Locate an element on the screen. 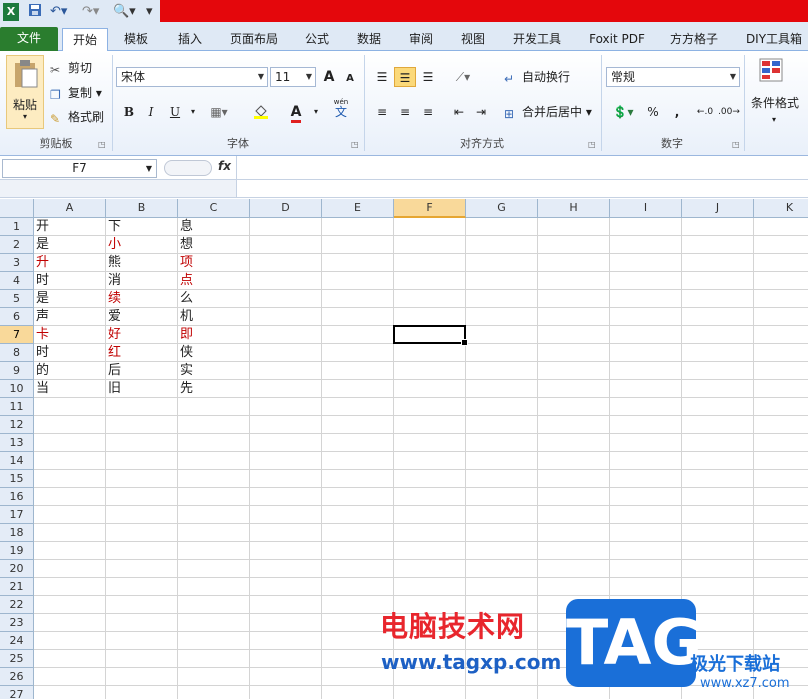  align-right-icon: ≡ is located at coordinates (428, 112).